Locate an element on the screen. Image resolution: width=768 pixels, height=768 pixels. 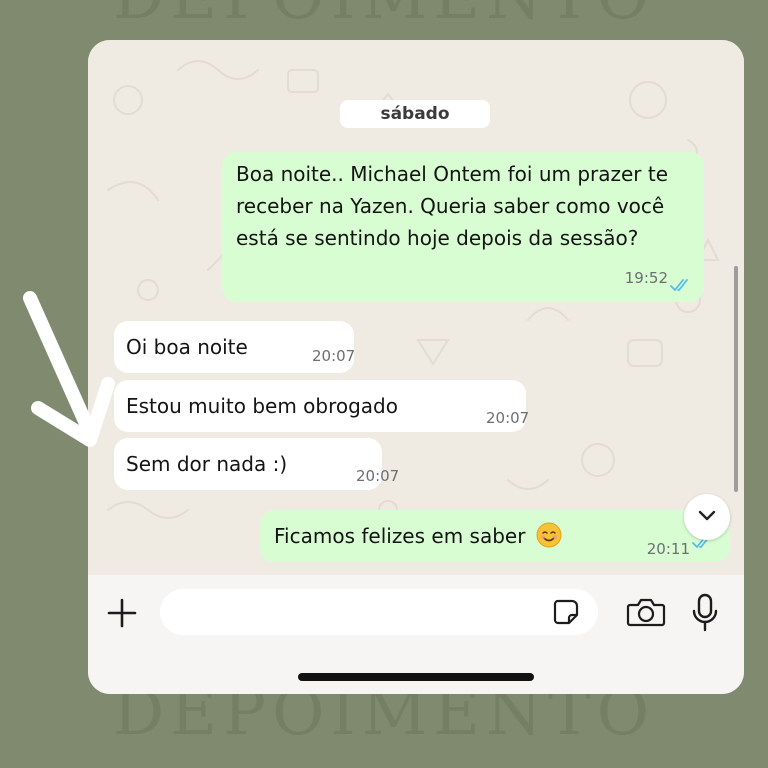
message-bubble-incoming: Estou muito bem obrogado 20:07 is located at coordinates (322, 406).